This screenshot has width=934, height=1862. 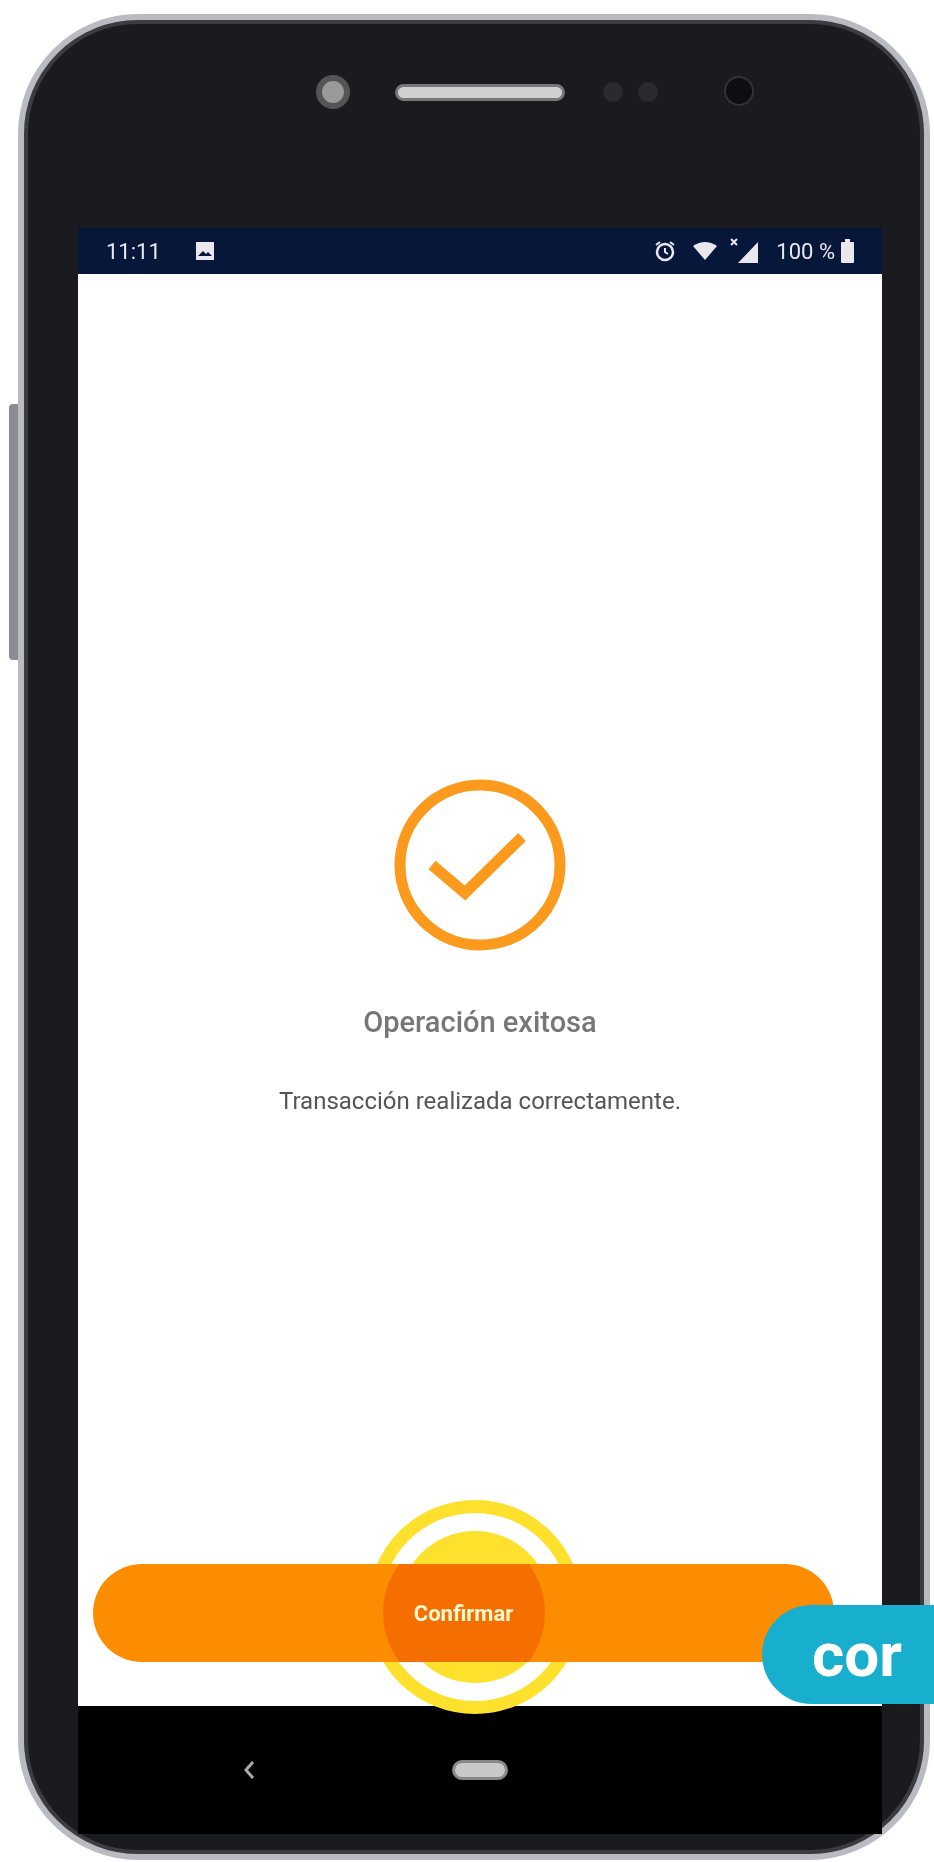 I want to click on result-title: Operación exitosa, so click(x=480, y=1022).